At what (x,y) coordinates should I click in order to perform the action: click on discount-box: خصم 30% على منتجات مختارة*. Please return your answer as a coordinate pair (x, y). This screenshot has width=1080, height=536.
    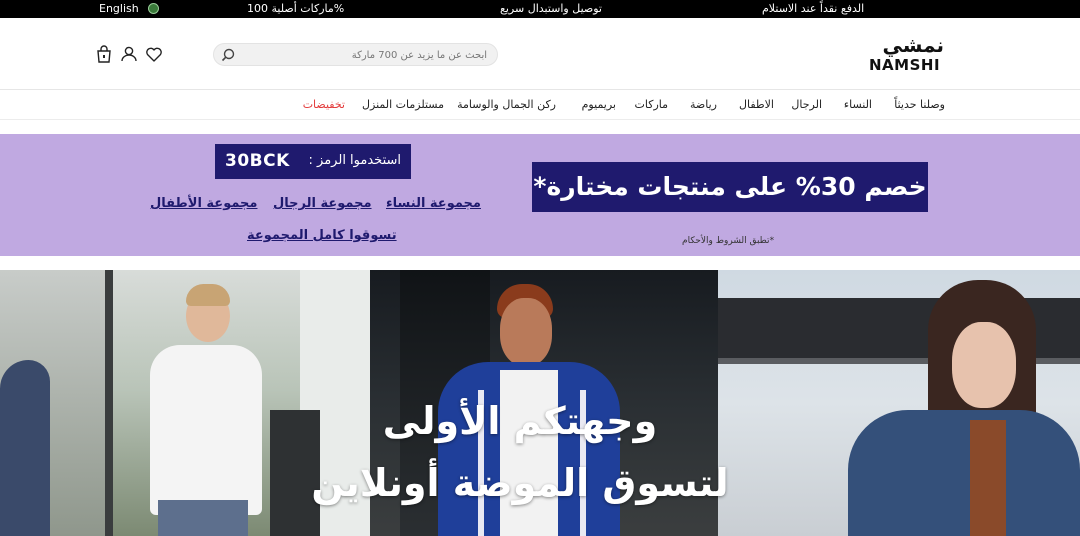
    Looking at the image, I should click on (730, 187).